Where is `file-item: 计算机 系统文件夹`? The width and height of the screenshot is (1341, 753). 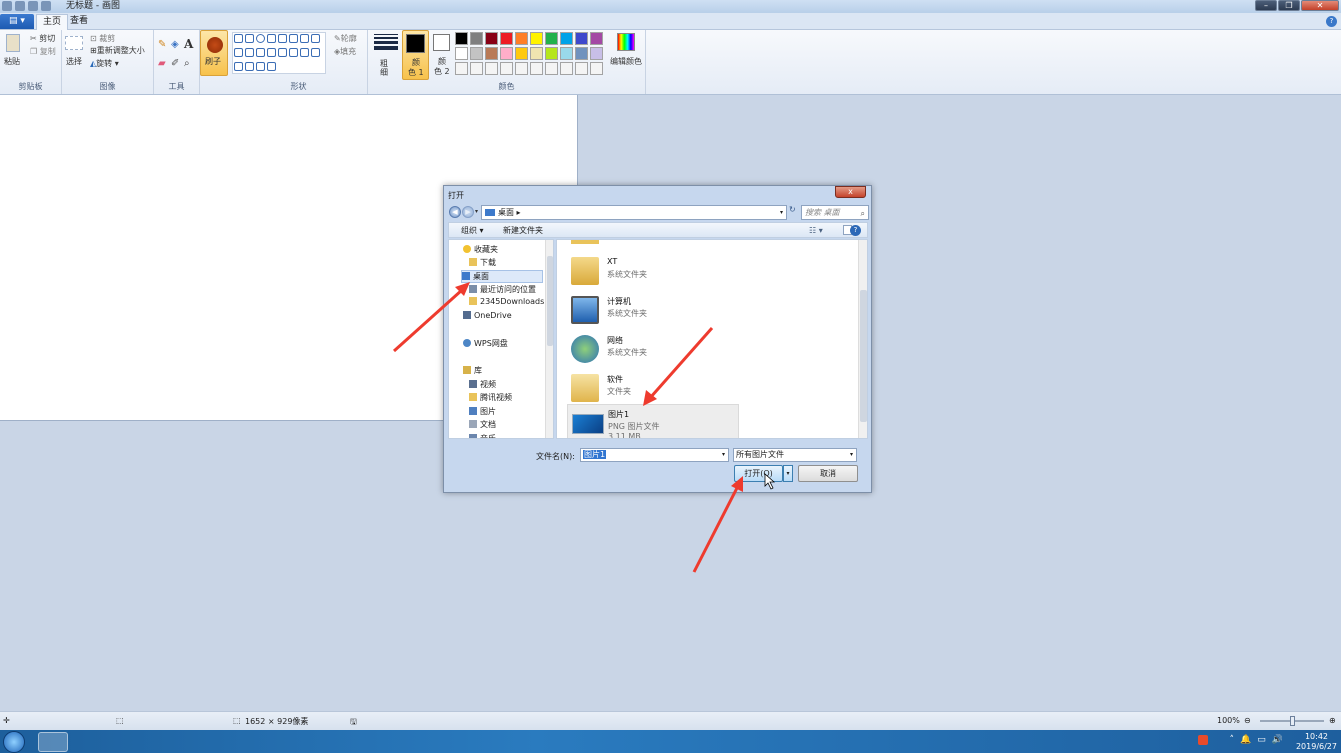 file-item: 计算机 系统文件夹 is located at coordinates (657, 310).